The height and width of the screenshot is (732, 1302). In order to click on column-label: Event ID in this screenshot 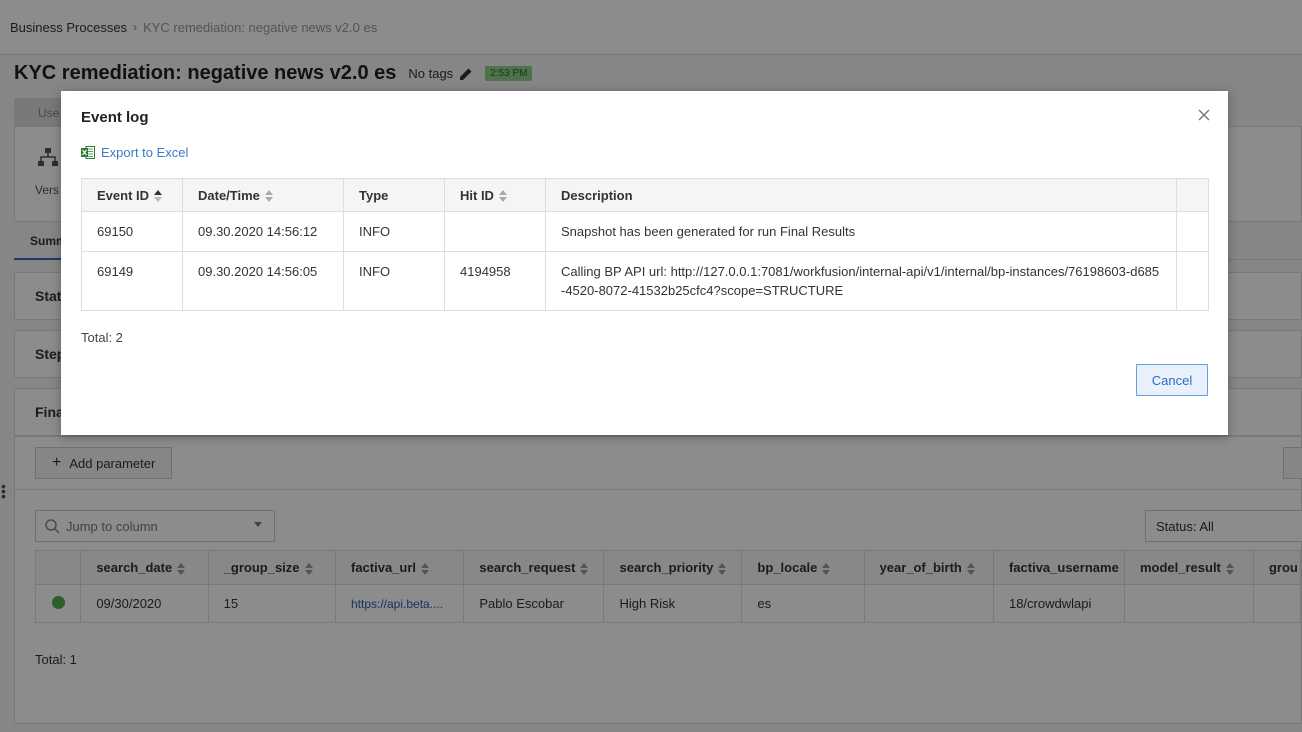, I will do `click(123, 195)`.